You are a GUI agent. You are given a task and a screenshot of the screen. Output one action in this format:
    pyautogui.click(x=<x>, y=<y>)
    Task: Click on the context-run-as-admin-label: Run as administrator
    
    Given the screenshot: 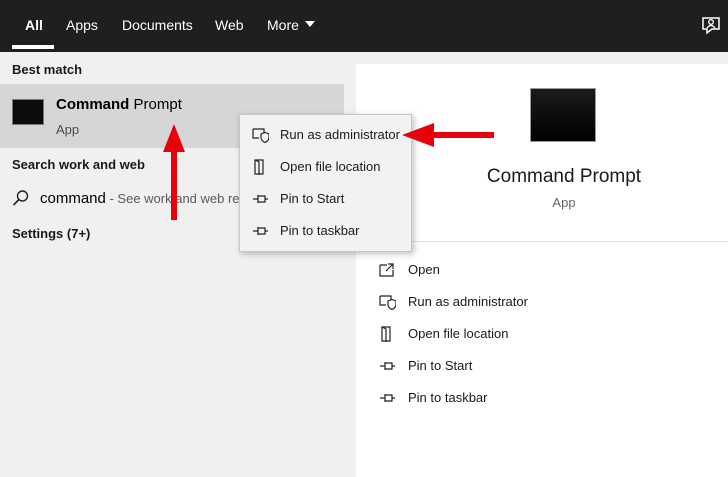 What is the action you would take?
    pyautogui.click(x=340, y=134)
    